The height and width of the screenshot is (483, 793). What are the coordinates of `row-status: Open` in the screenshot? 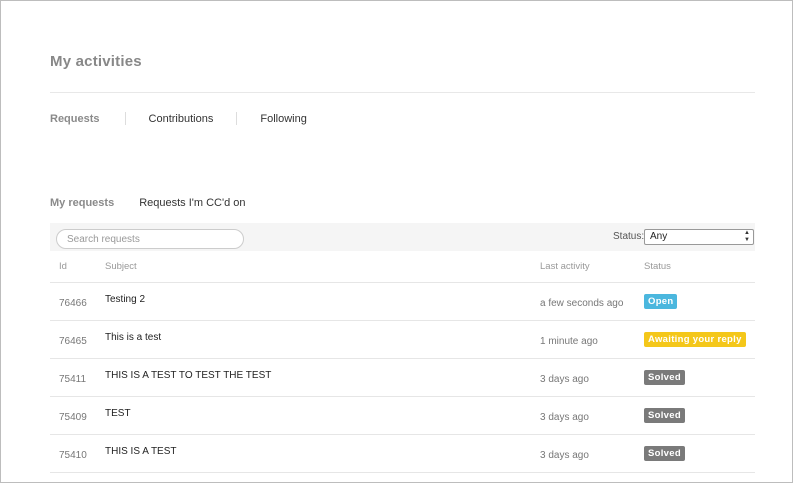 It's located at (661, 301).